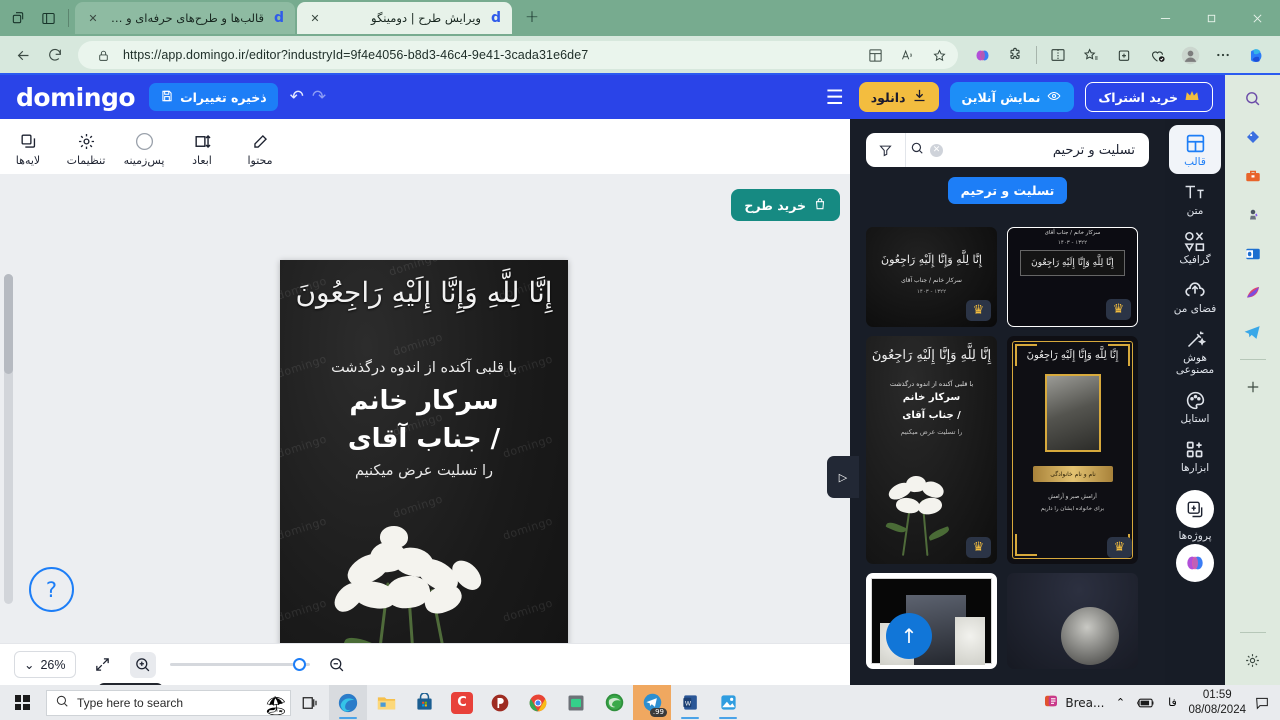 The height and width of the screenshot is (720, 1280). Describe the element at coordinates (898, 97) in the screenshot. I see `download-button: دانلود` at that location.